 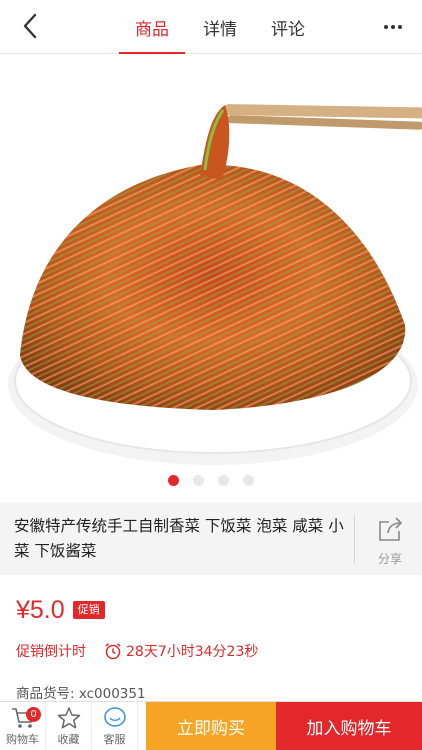 I want to click on countdown-label: 促销倒计时, so click(x=51, y=652).